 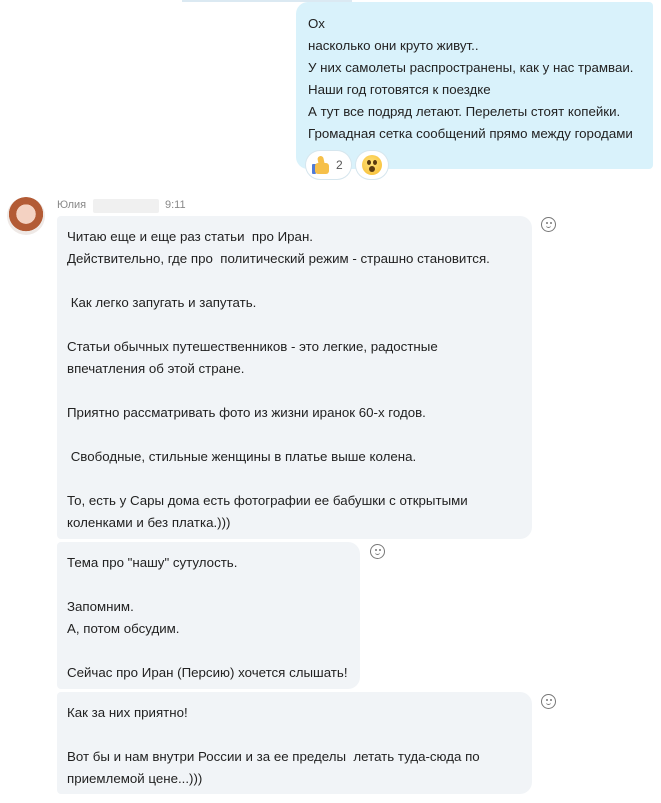 What do you see at coordinates (72, 205) in the screenshot?
I see `sender-name: Юлия` at bounding box center [72, 205].